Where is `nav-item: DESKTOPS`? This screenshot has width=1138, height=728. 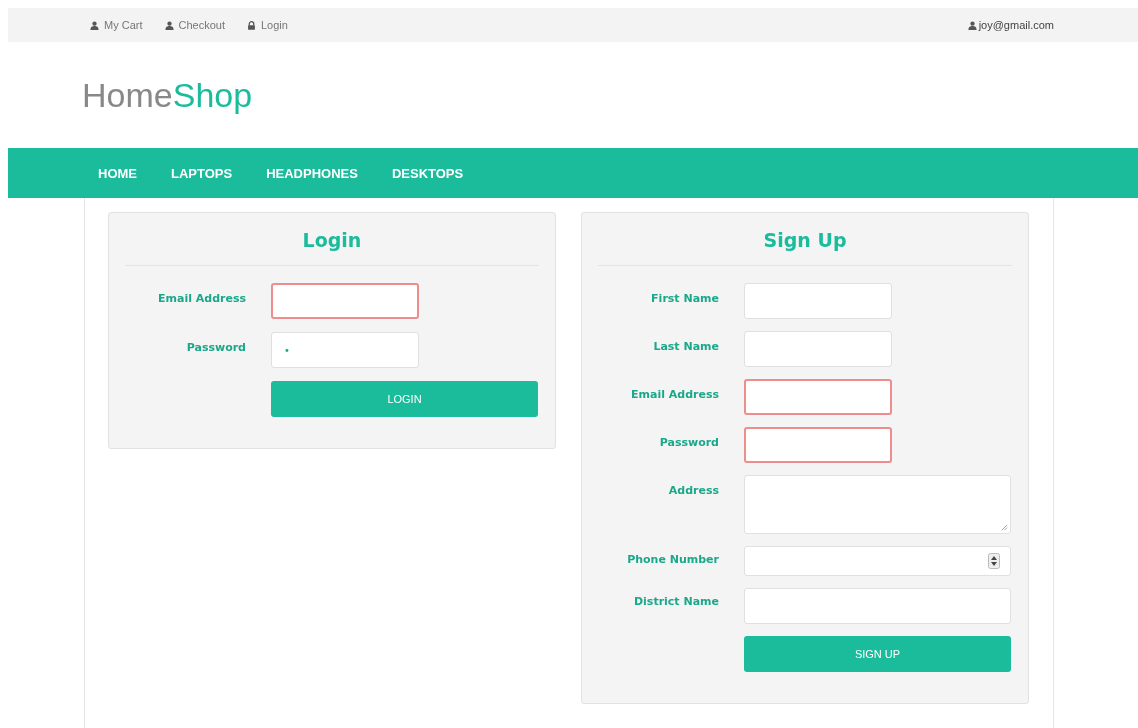 nav-item: DESKTOPS is located at coordinates (427, 173).